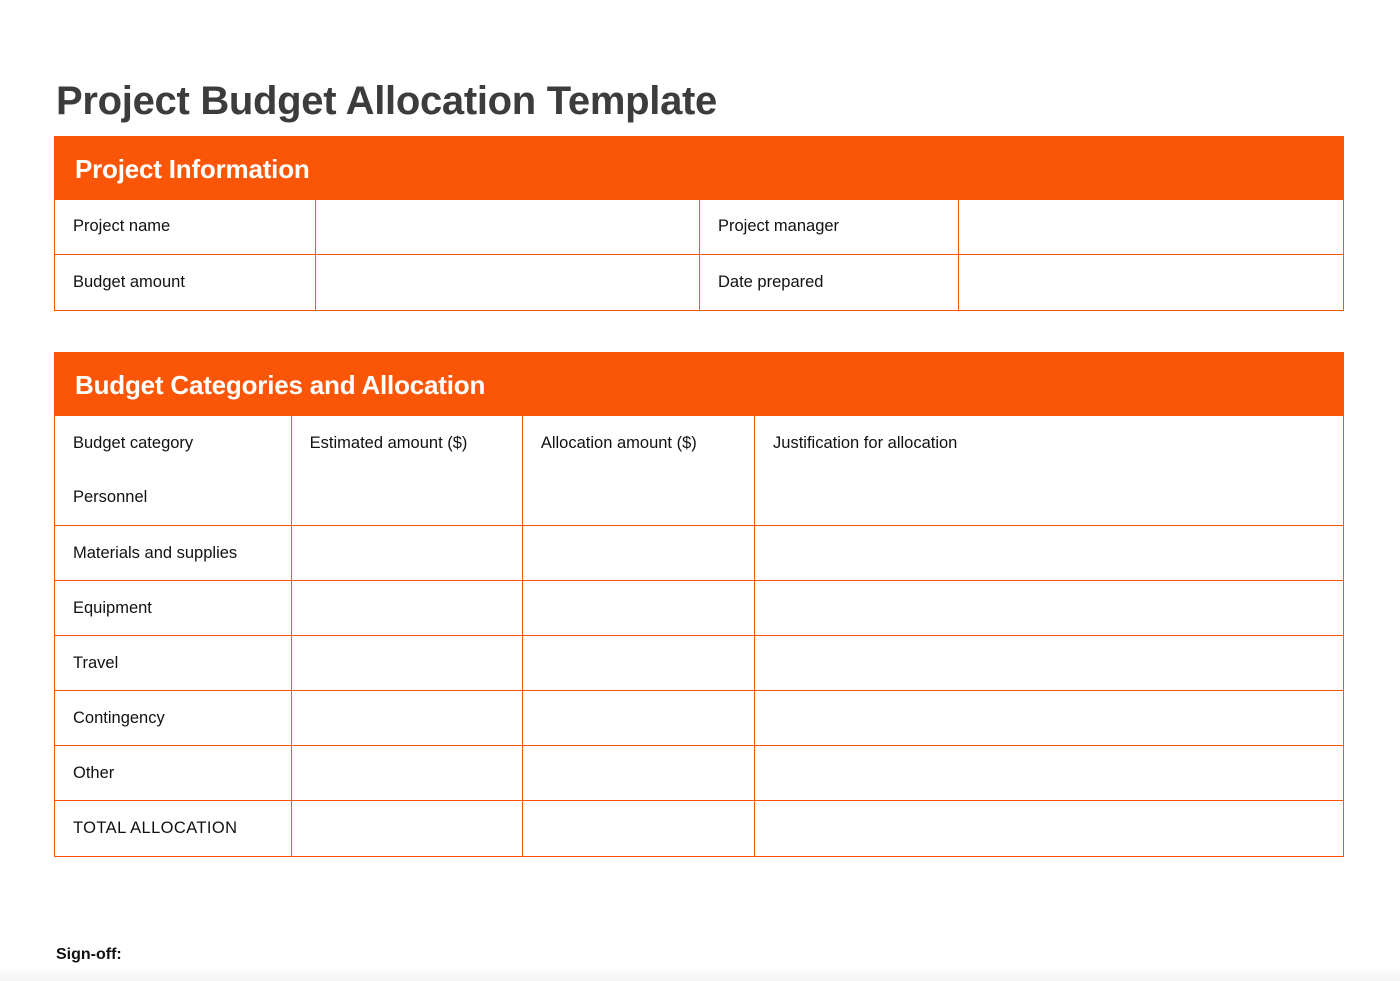 The image size is (1400, 981). What do you see at coordinates (173, 663) in the screenshot?
I see `category-label-travel: Travel` at bounding box center [173, 663].